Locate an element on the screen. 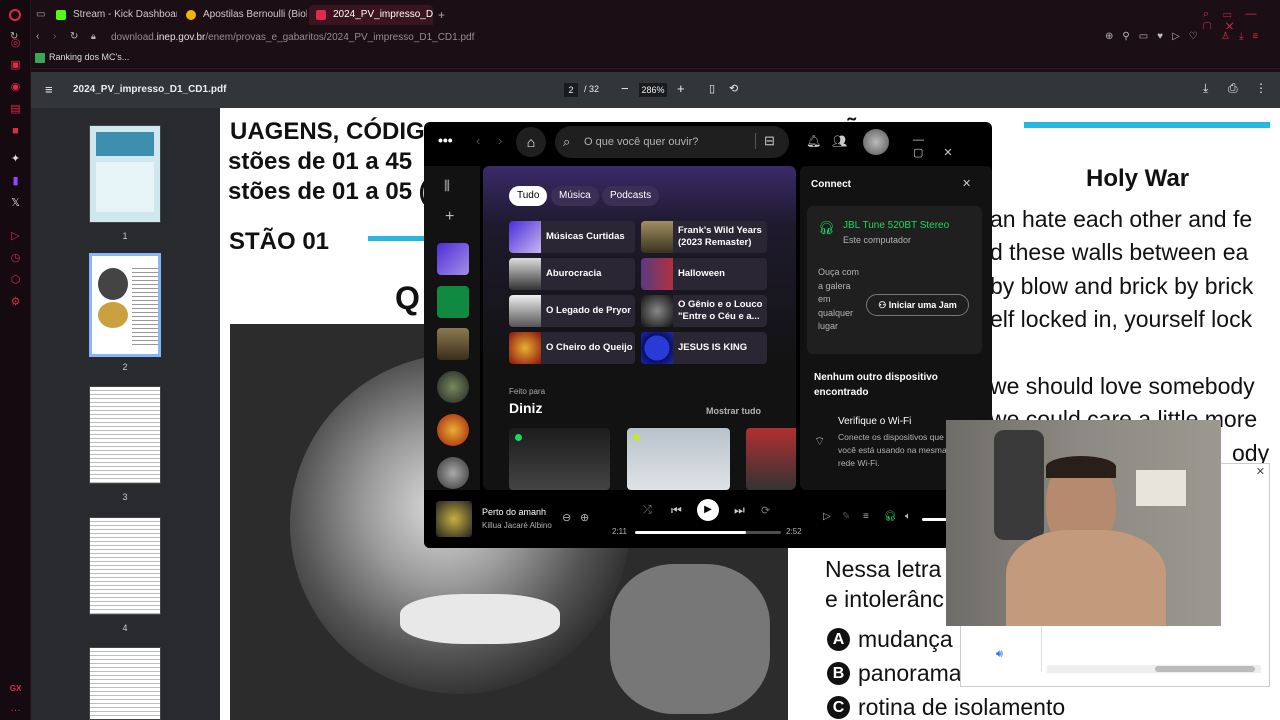 Image resolution: width=1280 pixels, height=720 pixels. repeat-icon: ⟳ is located at coordinates (765, 510).